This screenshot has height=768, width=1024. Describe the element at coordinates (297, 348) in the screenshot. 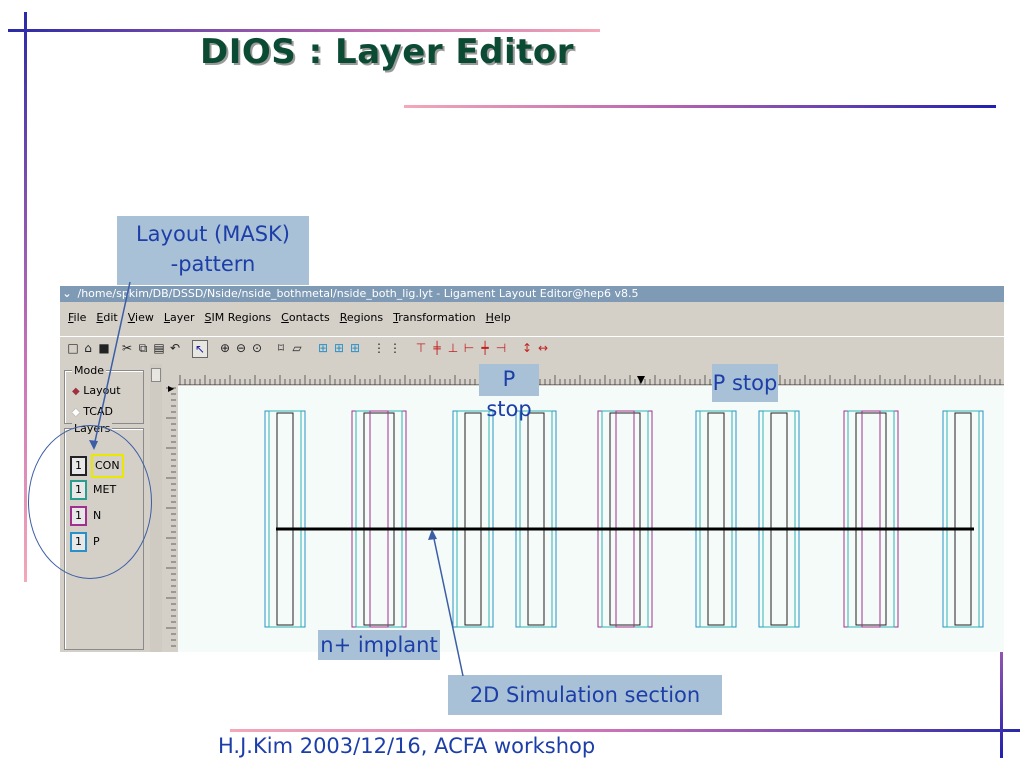

I see `polygon-tool-icon: ▱` at that location.